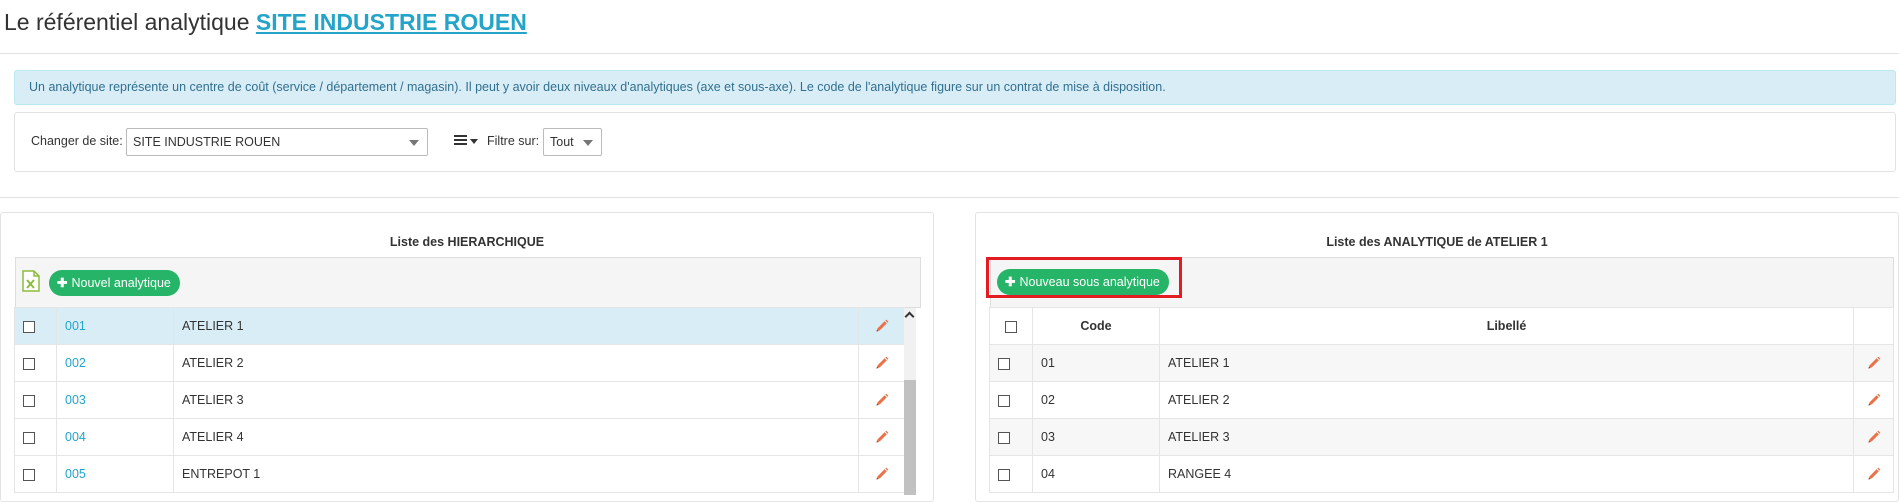 The image size is (1899, 502). I want to click on excel-icon, so click(31, 281).